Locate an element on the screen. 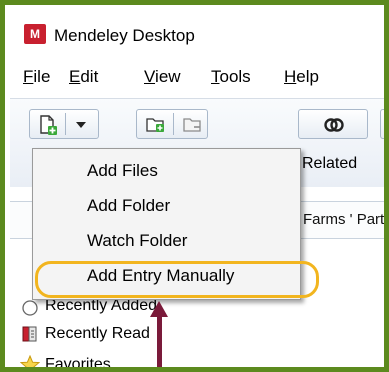 This screenshot has width=389, height=372. column-text: Farms ' Part is located at coordinates (344, 219).